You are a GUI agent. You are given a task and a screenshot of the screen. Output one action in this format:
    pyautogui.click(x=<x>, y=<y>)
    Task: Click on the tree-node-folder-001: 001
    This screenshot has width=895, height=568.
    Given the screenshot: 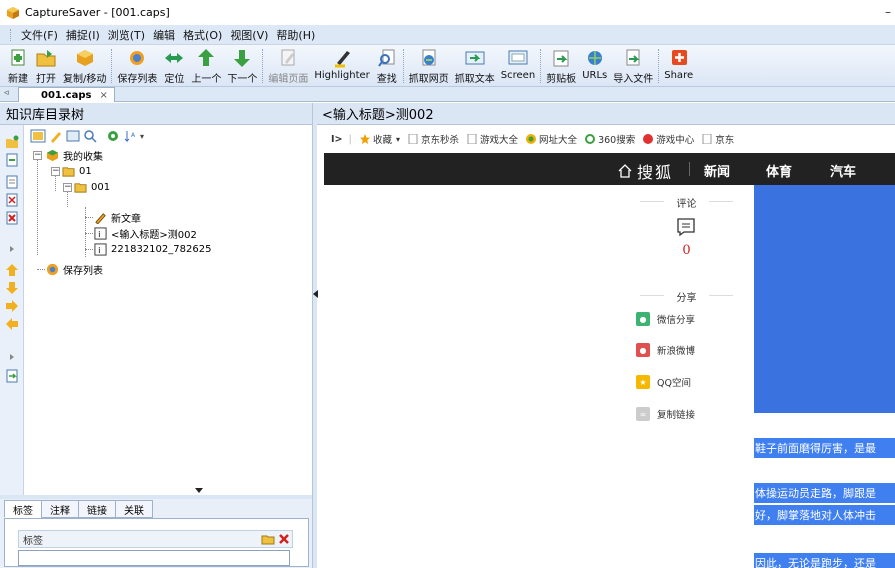 What is the action you would take?
    pyautogui.click(x=92, y=187)
    